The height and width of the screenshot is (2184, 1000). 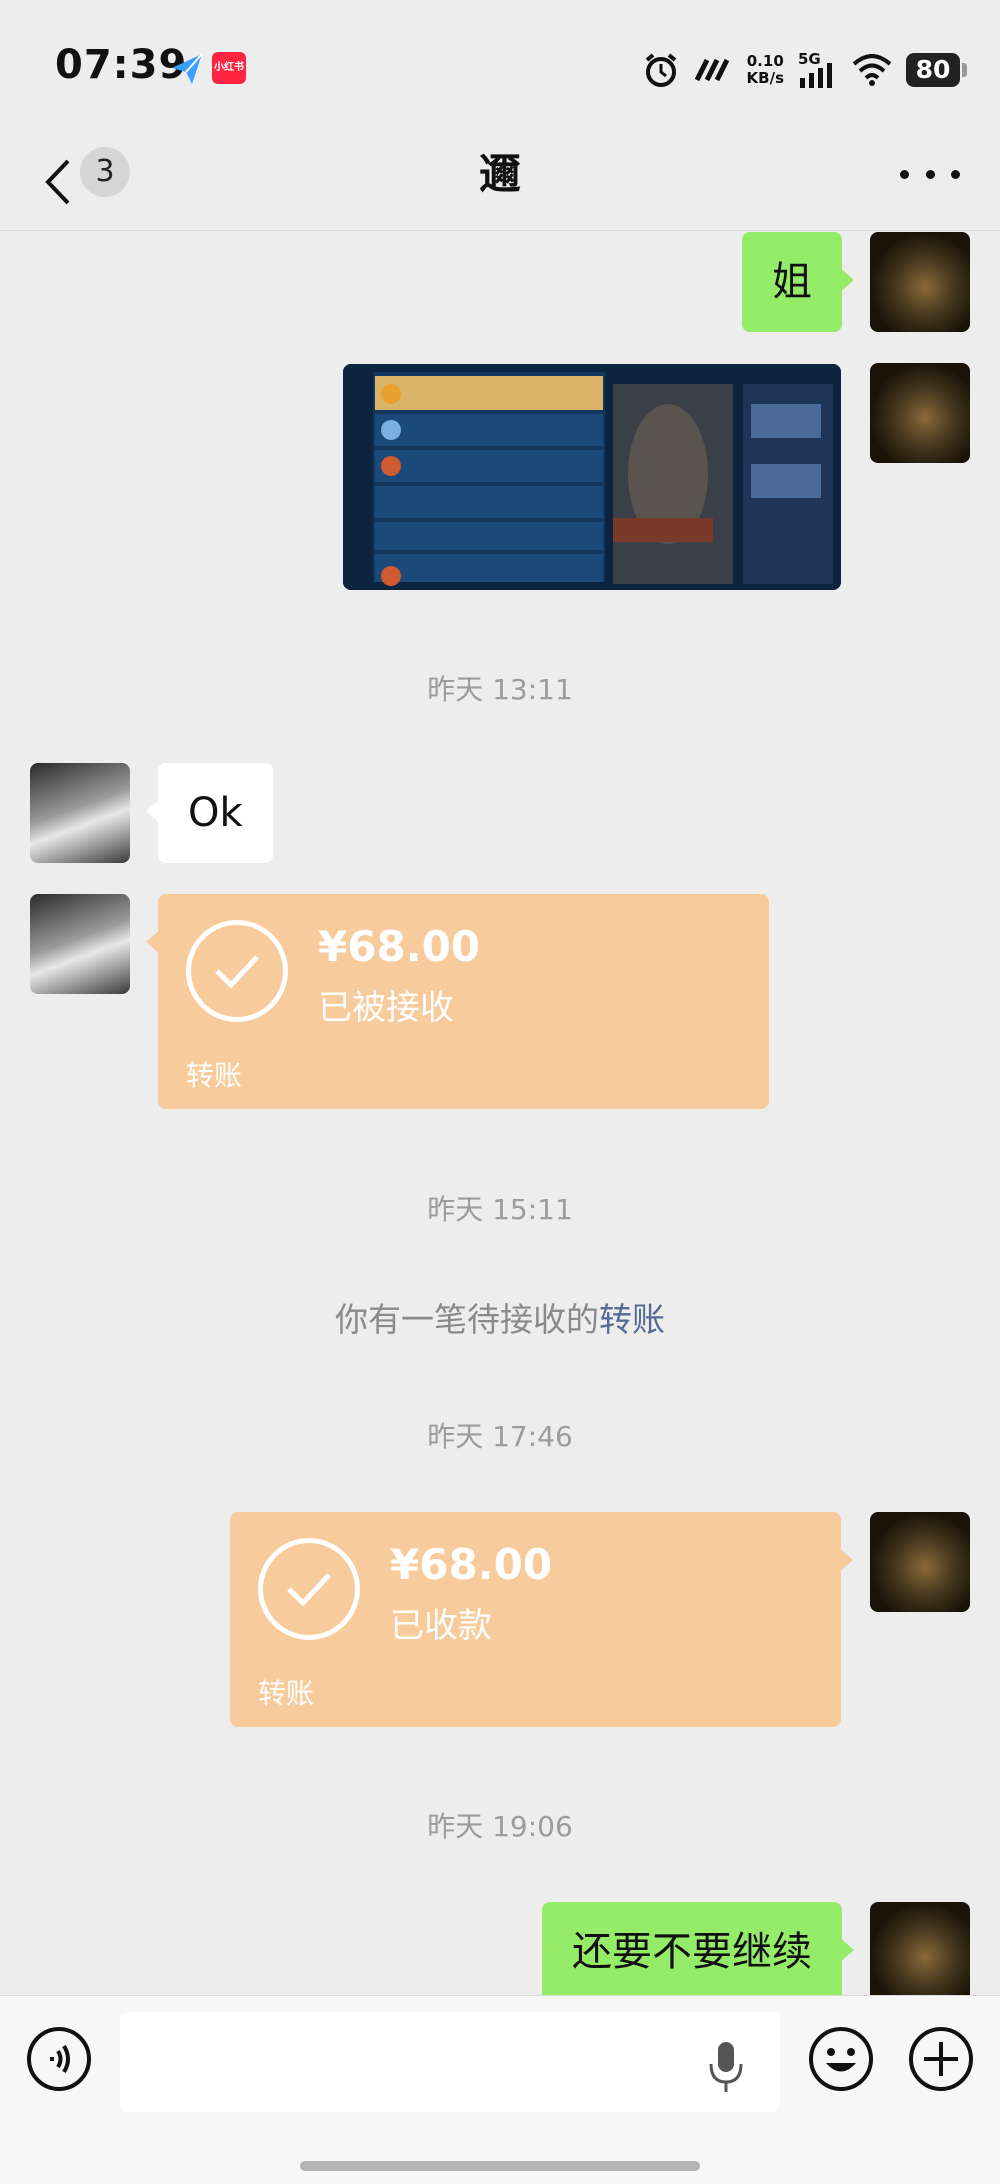 What do you see at coordinates (711, 70) in the screenshot?
I see `nfc-icon` at bounding box center [711, 70].